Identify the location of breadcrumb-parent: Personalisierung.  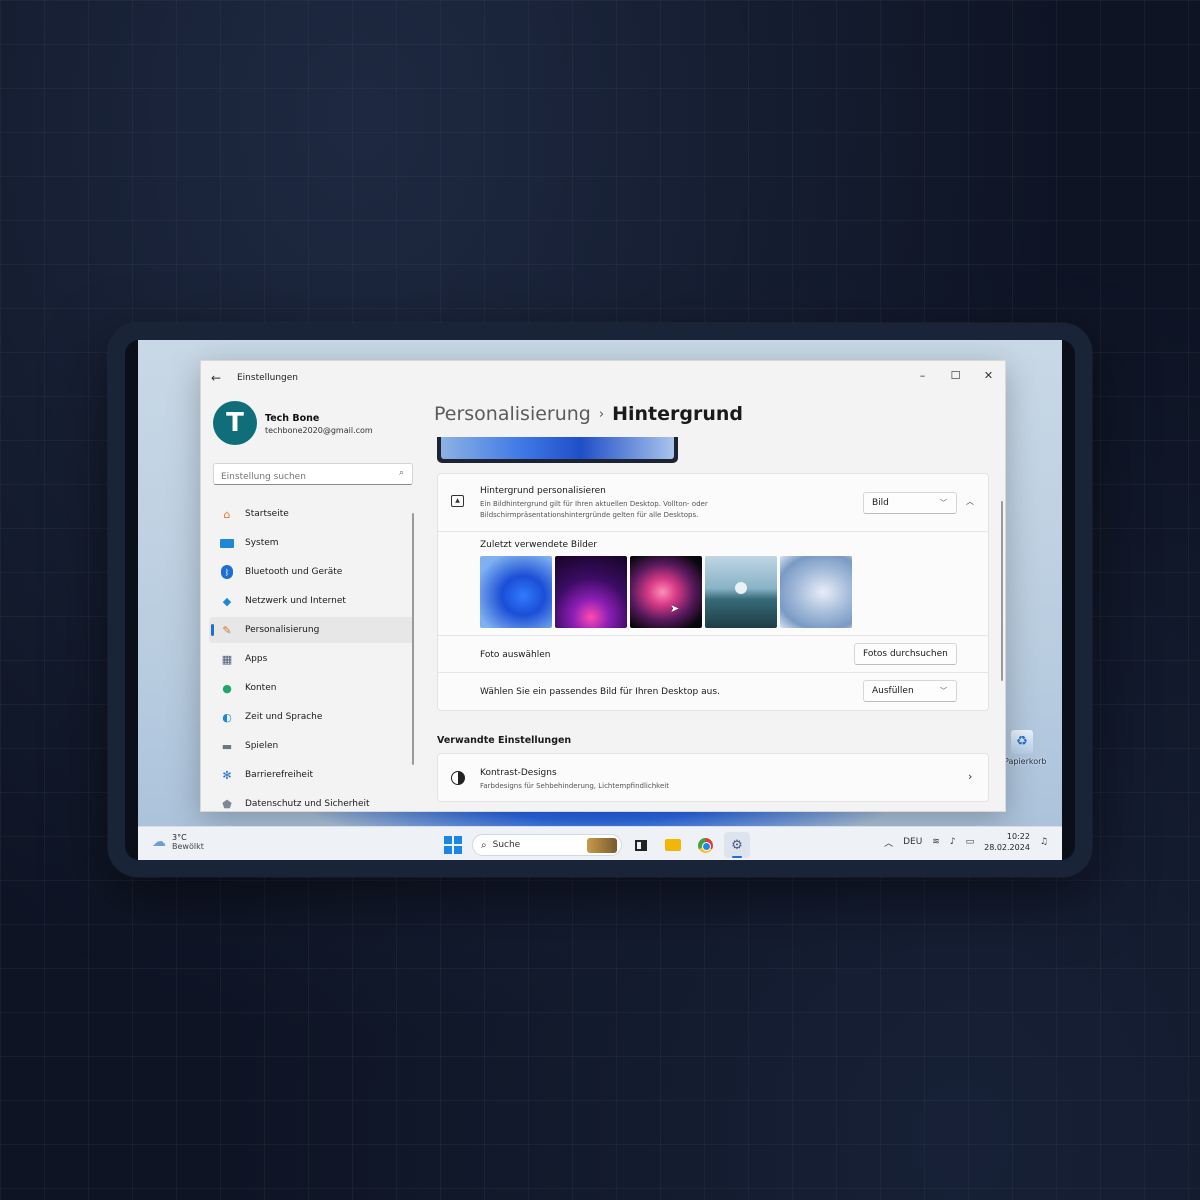
(512, 414).